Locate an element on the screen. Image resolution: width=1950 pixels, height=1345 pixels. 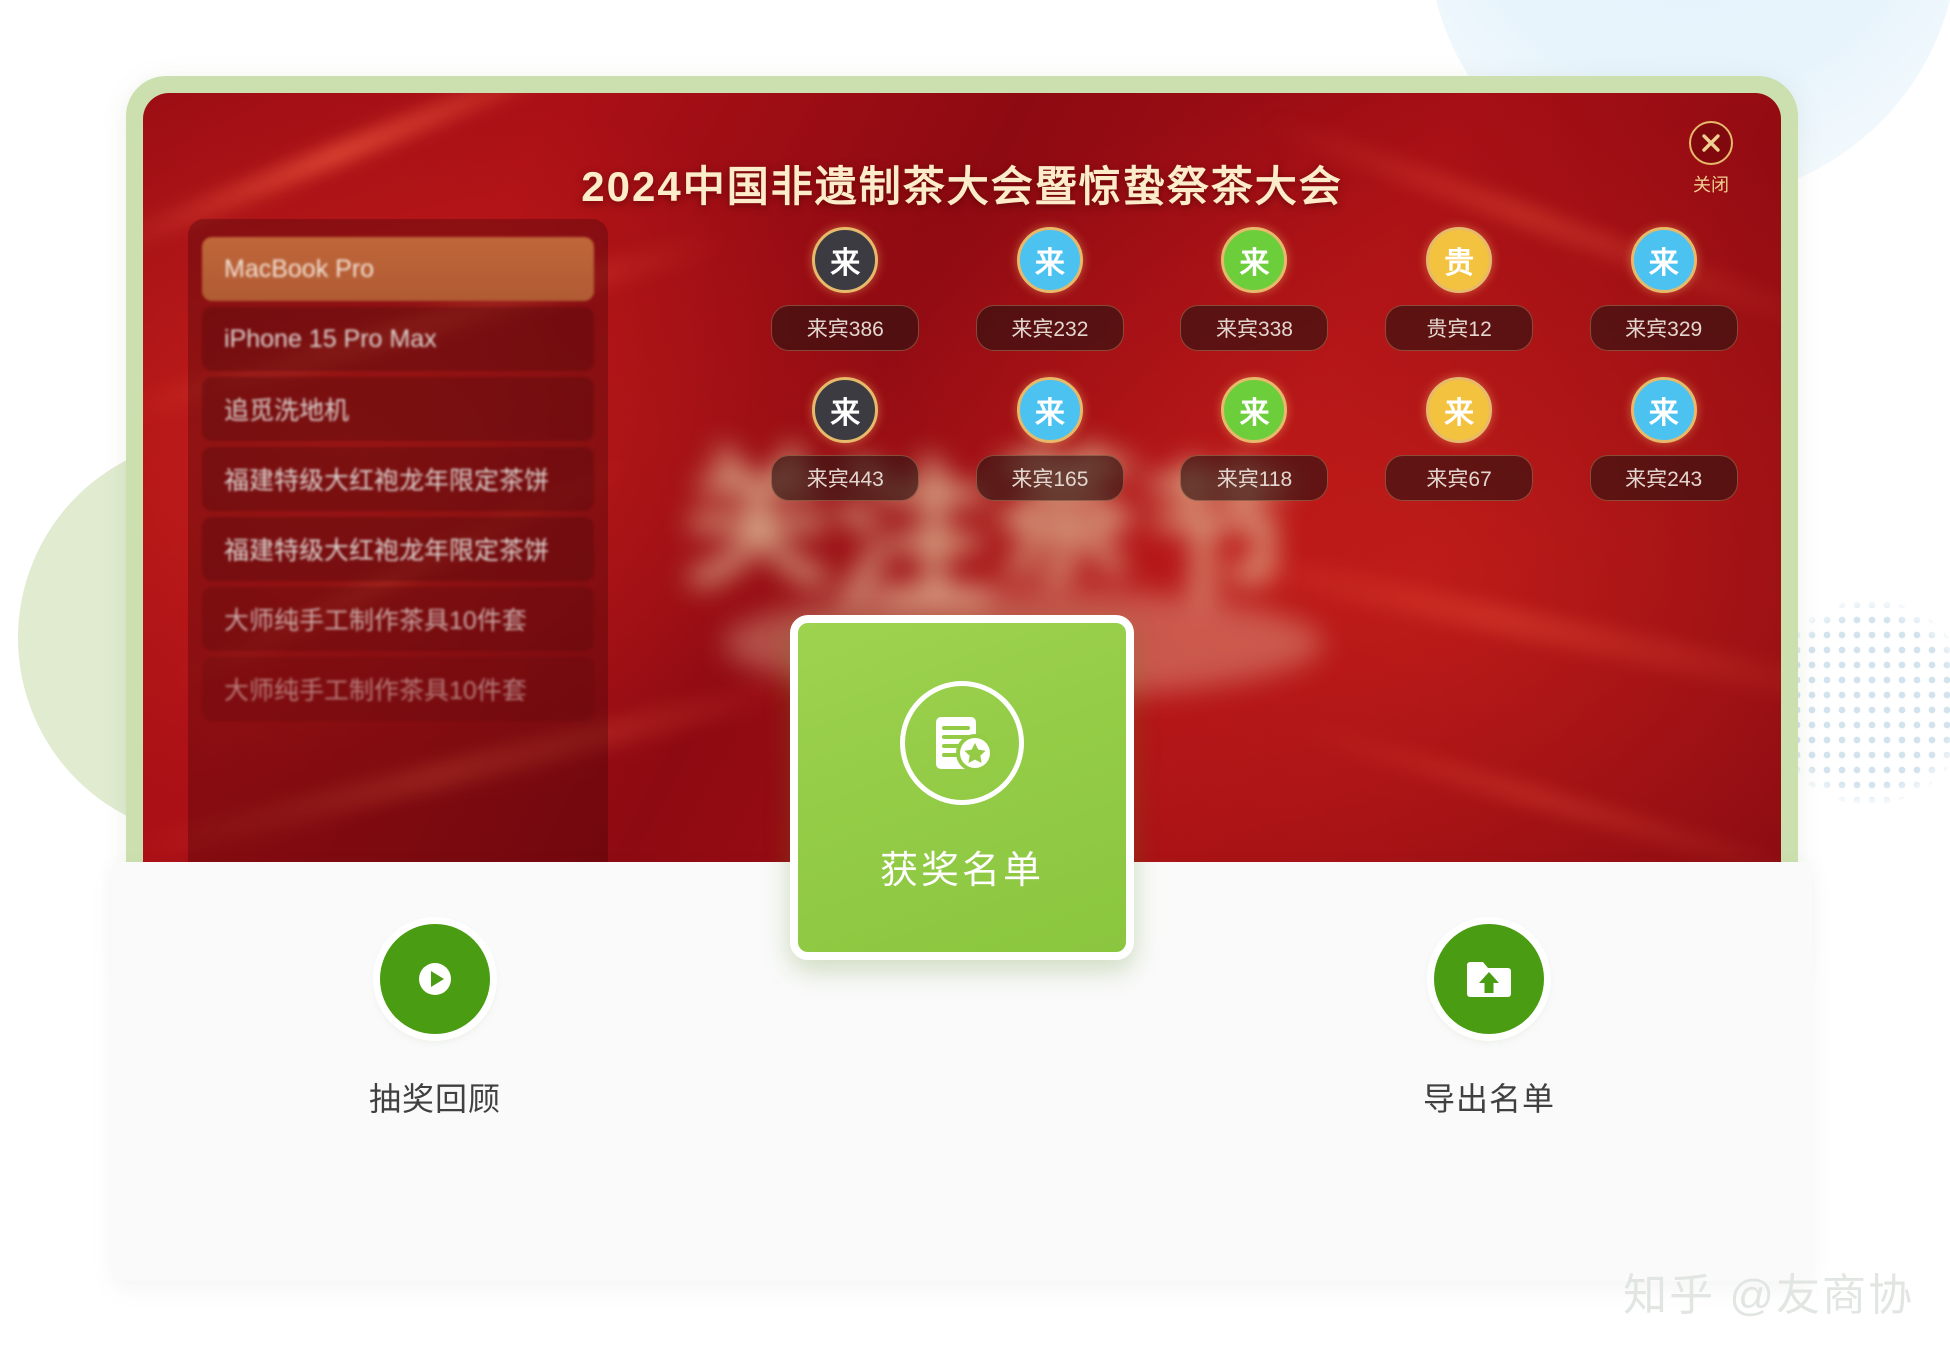
prize-label: 追觅洗地机 is located at coordinates (287, 411).